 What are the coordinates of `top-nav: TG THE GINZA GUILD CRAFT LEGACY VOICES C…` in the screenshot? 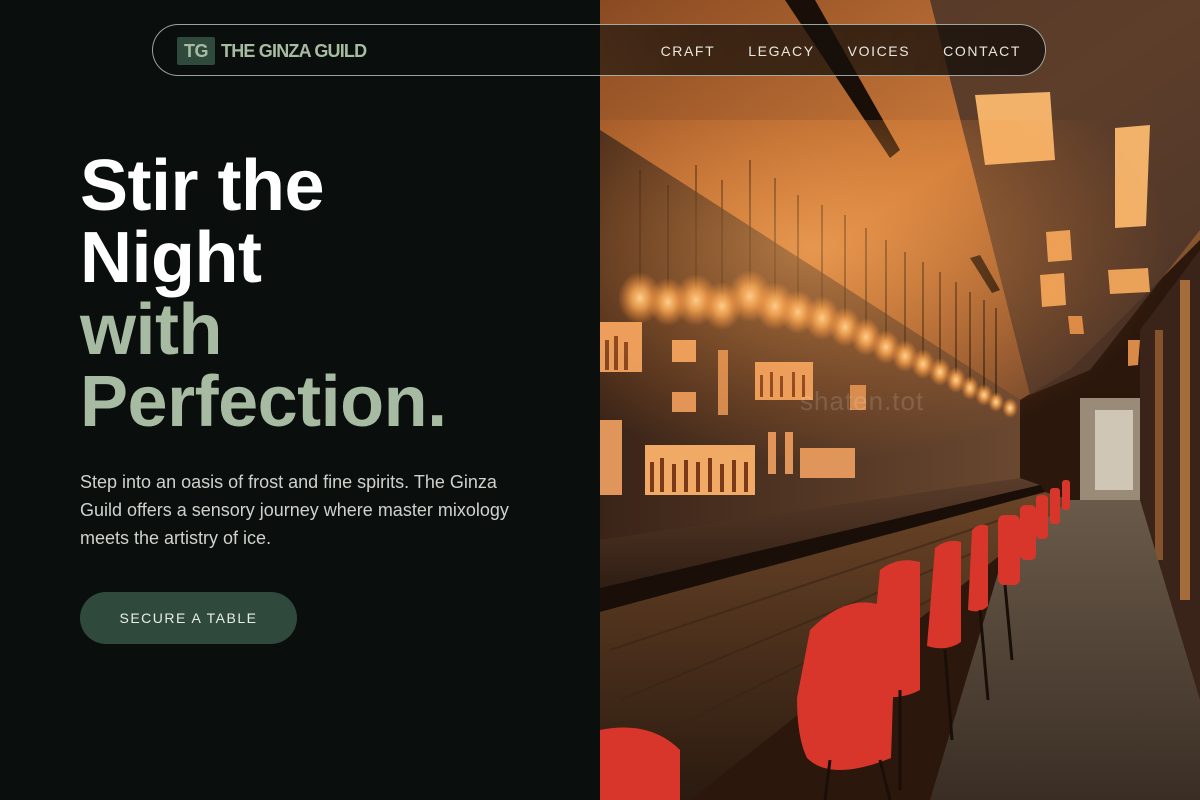 It's located at (599, 50).